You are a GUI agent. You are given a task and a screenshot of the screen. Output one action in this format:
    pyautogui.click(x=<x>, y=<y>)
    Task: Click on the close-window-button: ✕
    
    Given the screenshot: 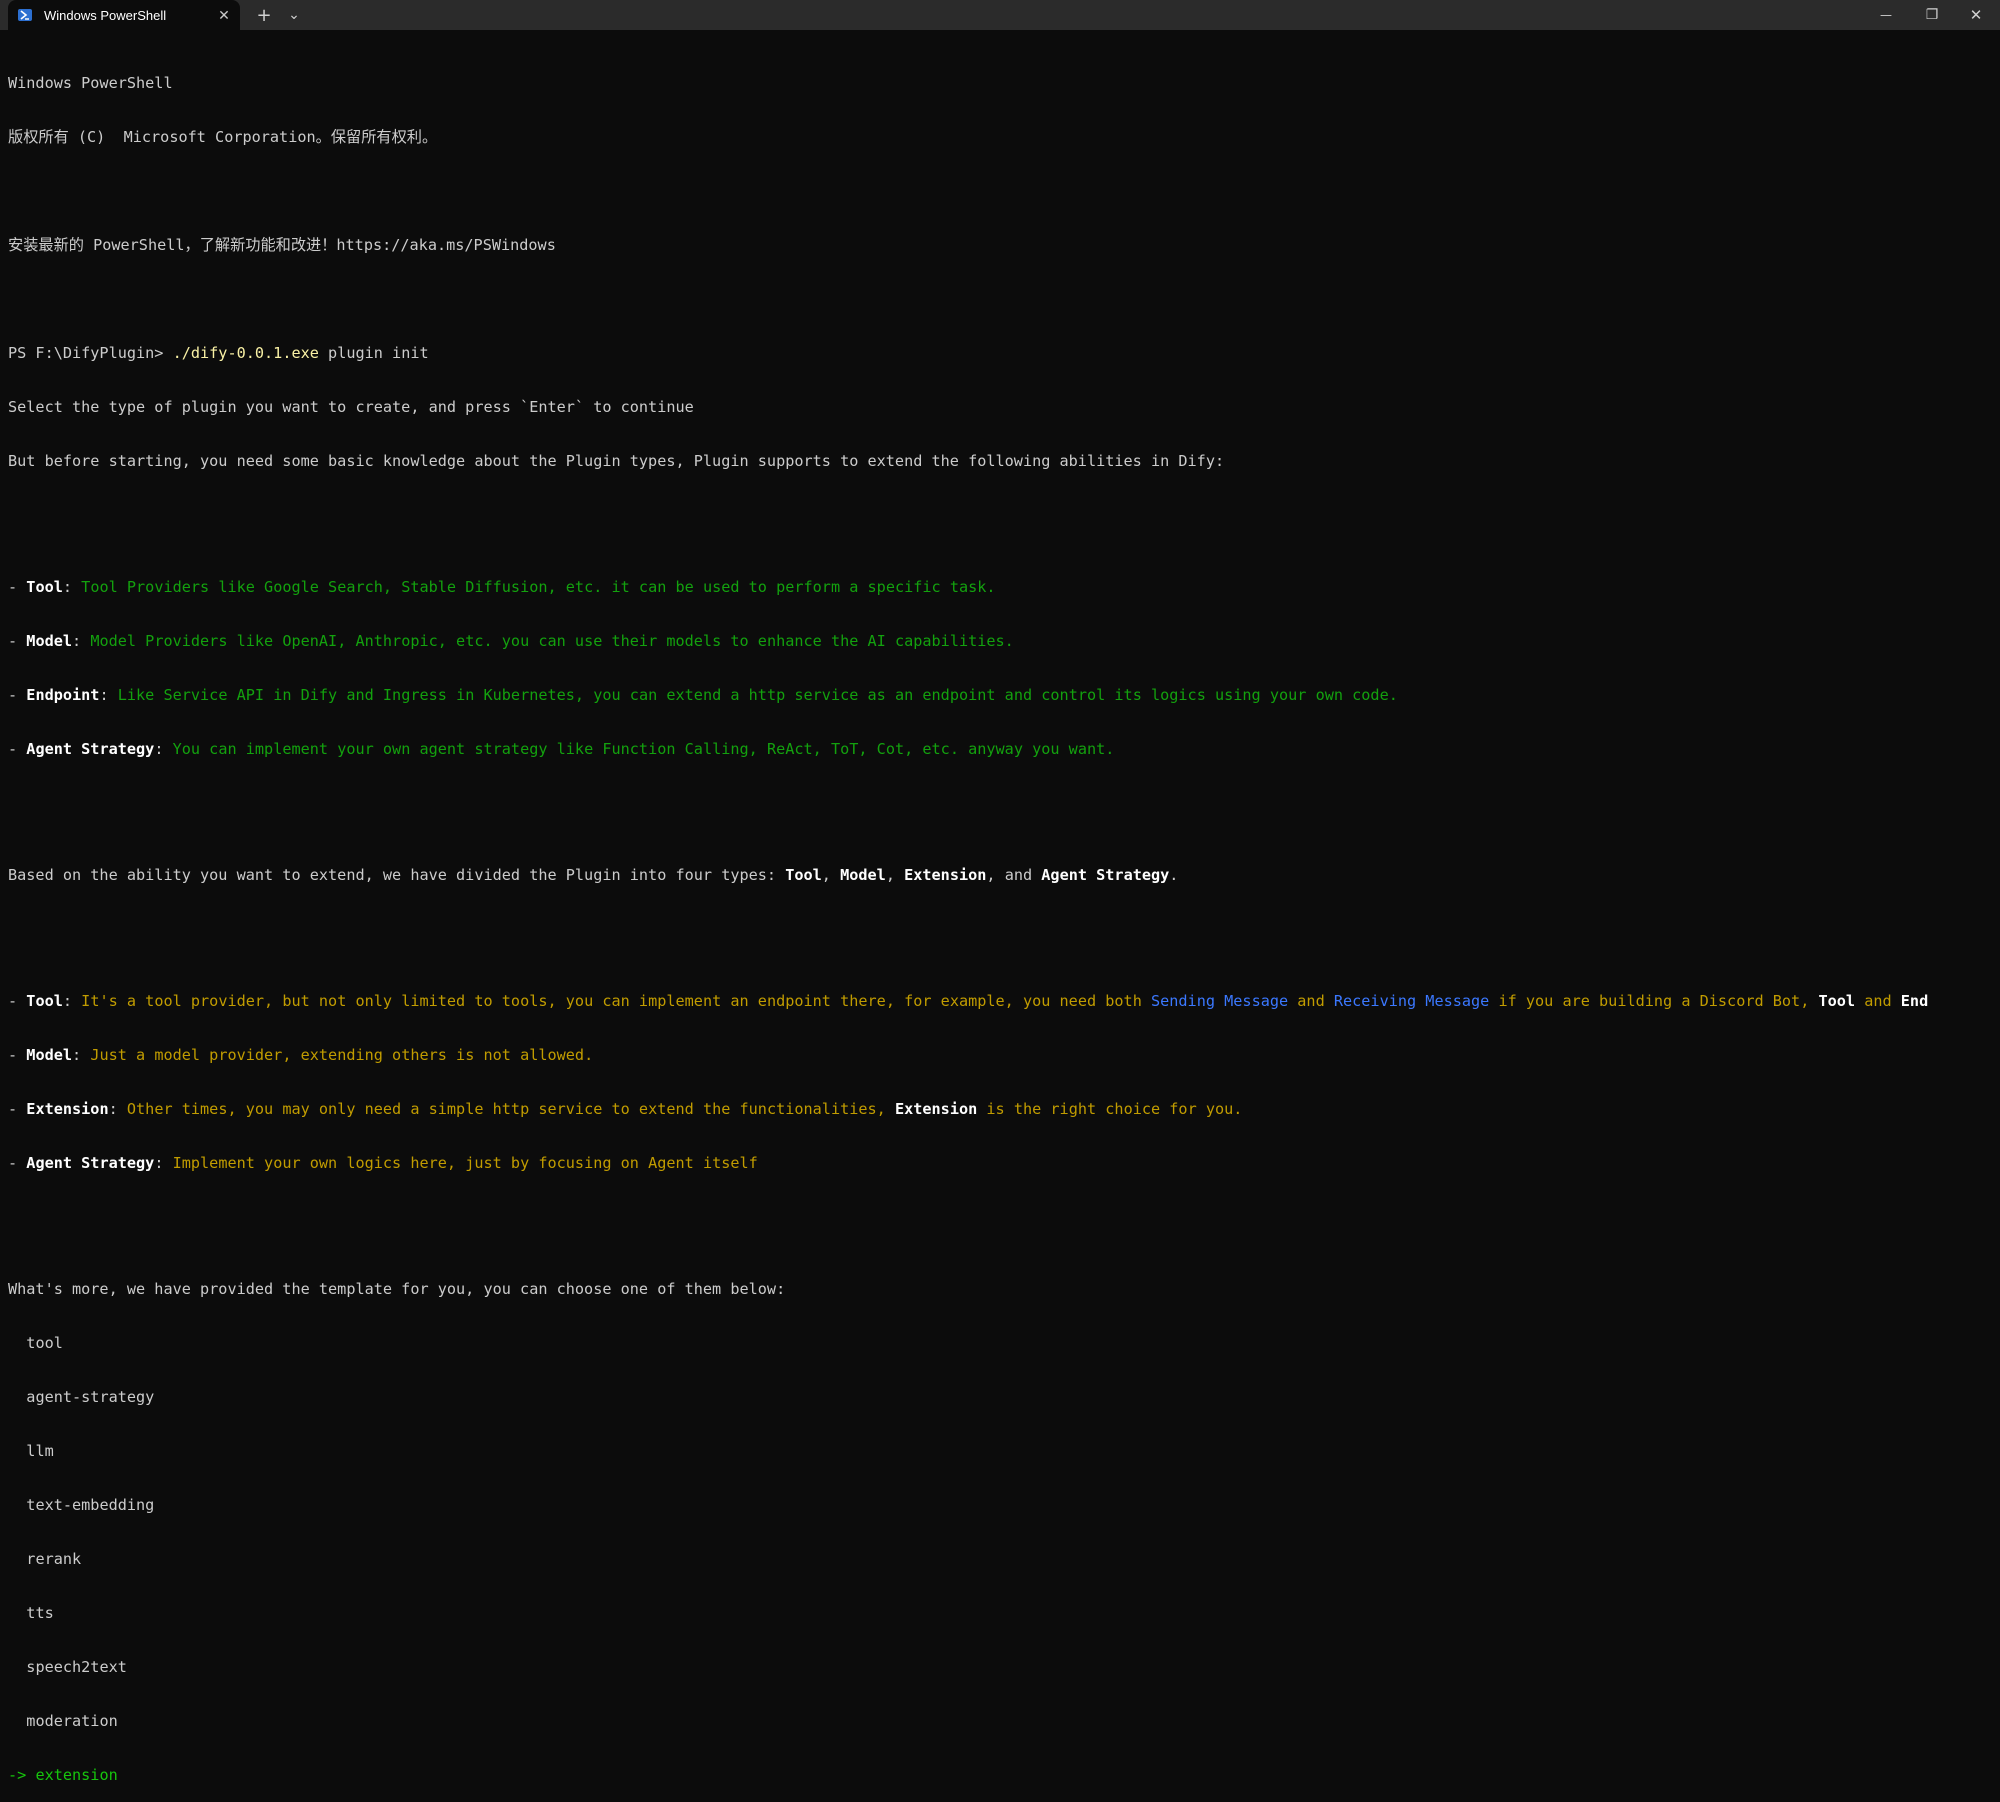 What is the action you would take?
    pyautogui.click(x=1976, y=15)
    